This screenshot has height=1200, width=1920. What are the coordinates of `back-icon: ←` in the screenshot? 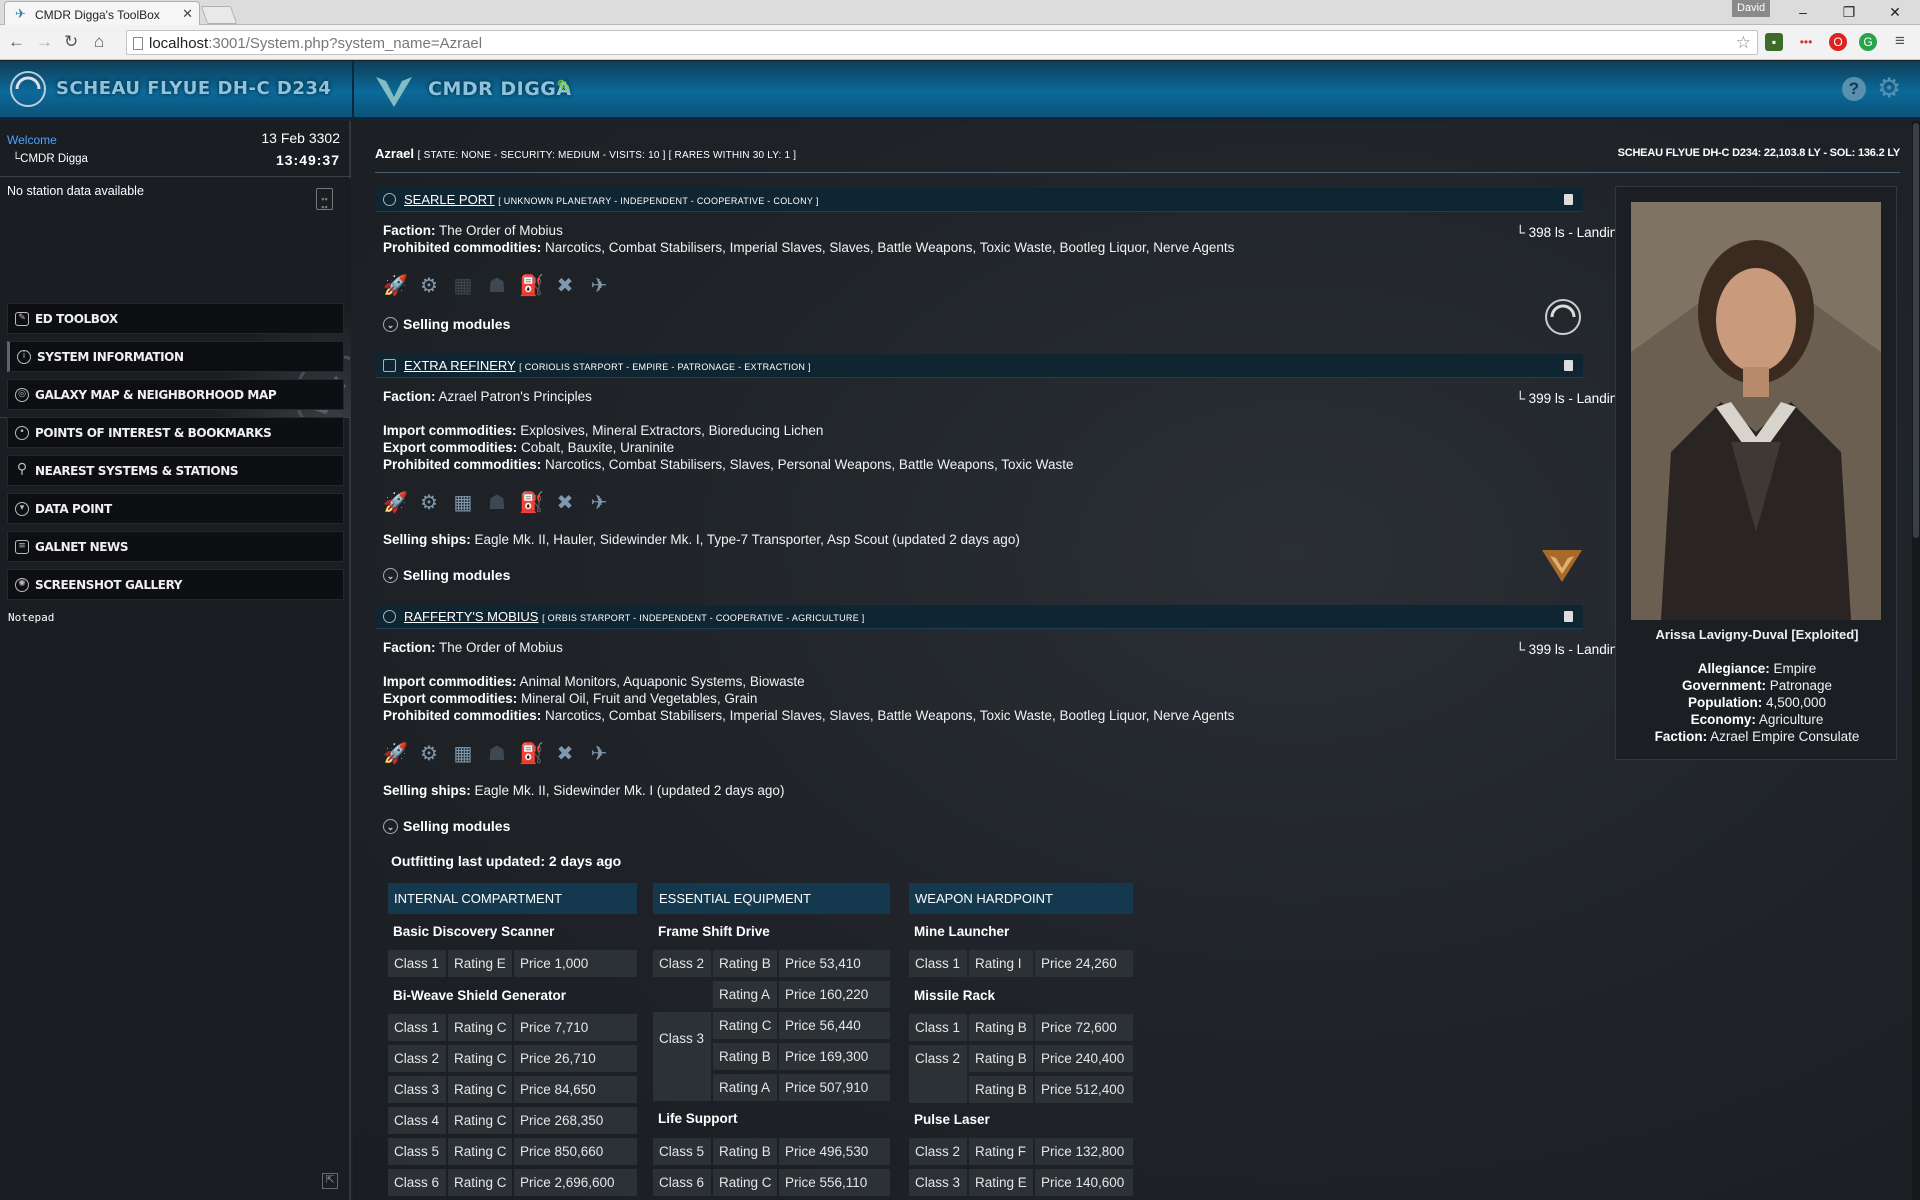 It's located at (16, 42).